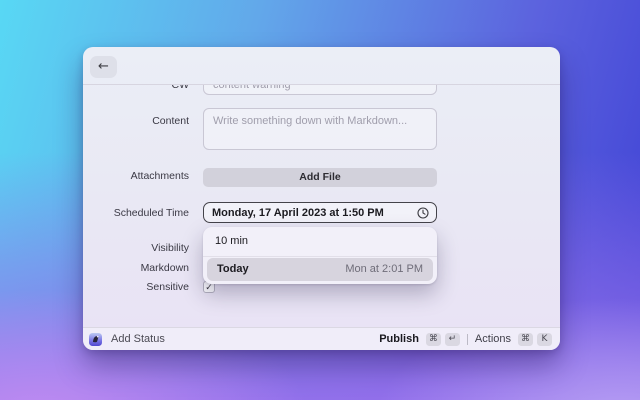  I want to click on actions-button: Actions, so click(493, 339).